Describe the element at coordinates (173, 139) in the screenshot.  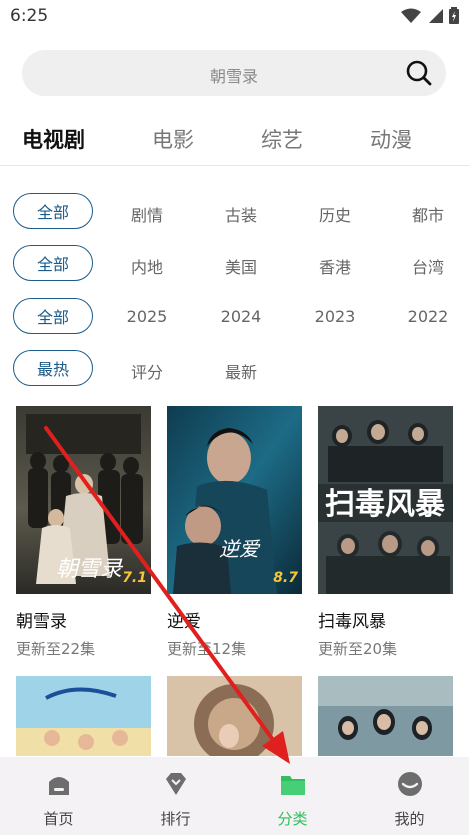
I see `tab-movies: 电影` at that location.